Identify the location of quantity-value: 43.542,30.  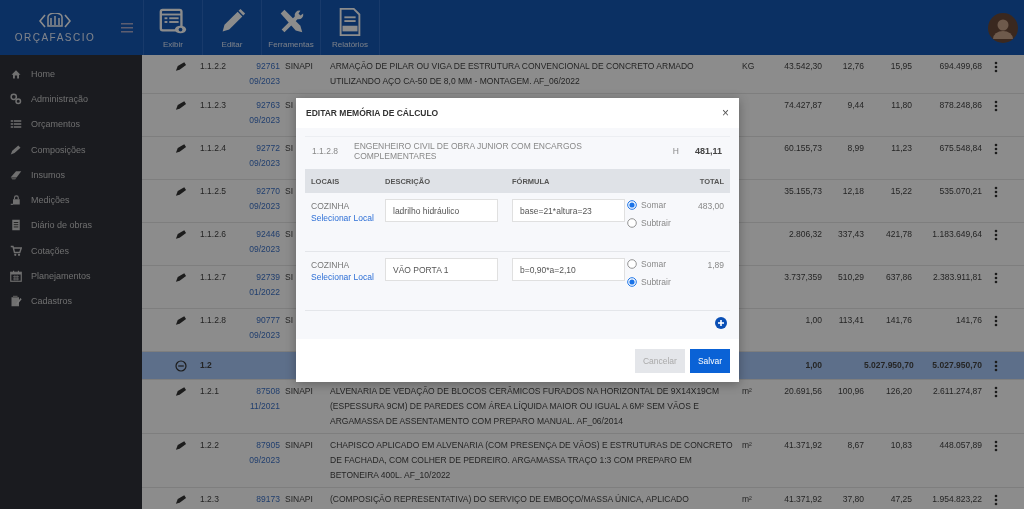
(803, 66).